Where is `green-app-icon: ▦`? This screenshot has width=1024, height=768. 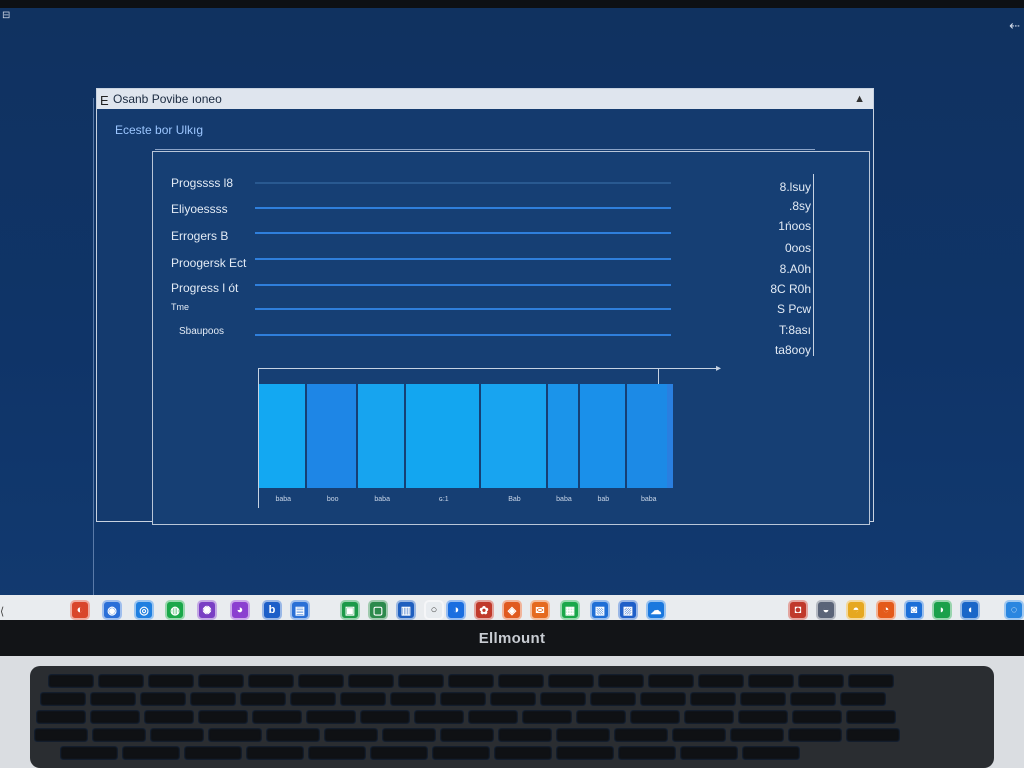 green-app-icon: ▦ is located at coordinates (570, 610).